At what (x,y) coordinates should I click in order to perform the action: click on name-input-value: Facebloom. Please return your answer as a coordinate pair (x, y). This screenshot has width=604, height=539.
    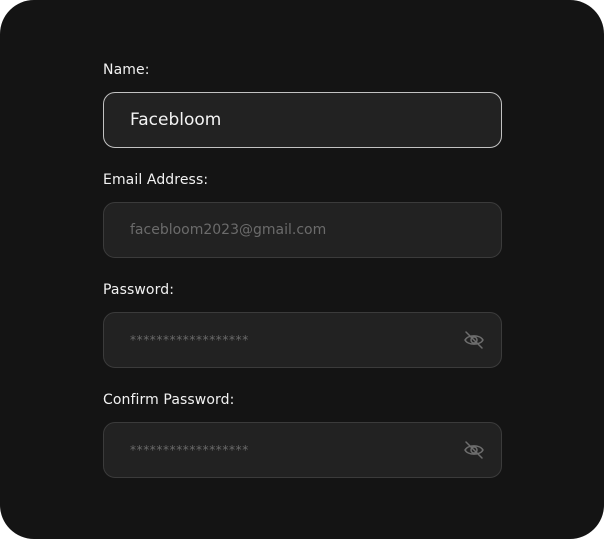
    Looking at the image, I should click on (176, 120).